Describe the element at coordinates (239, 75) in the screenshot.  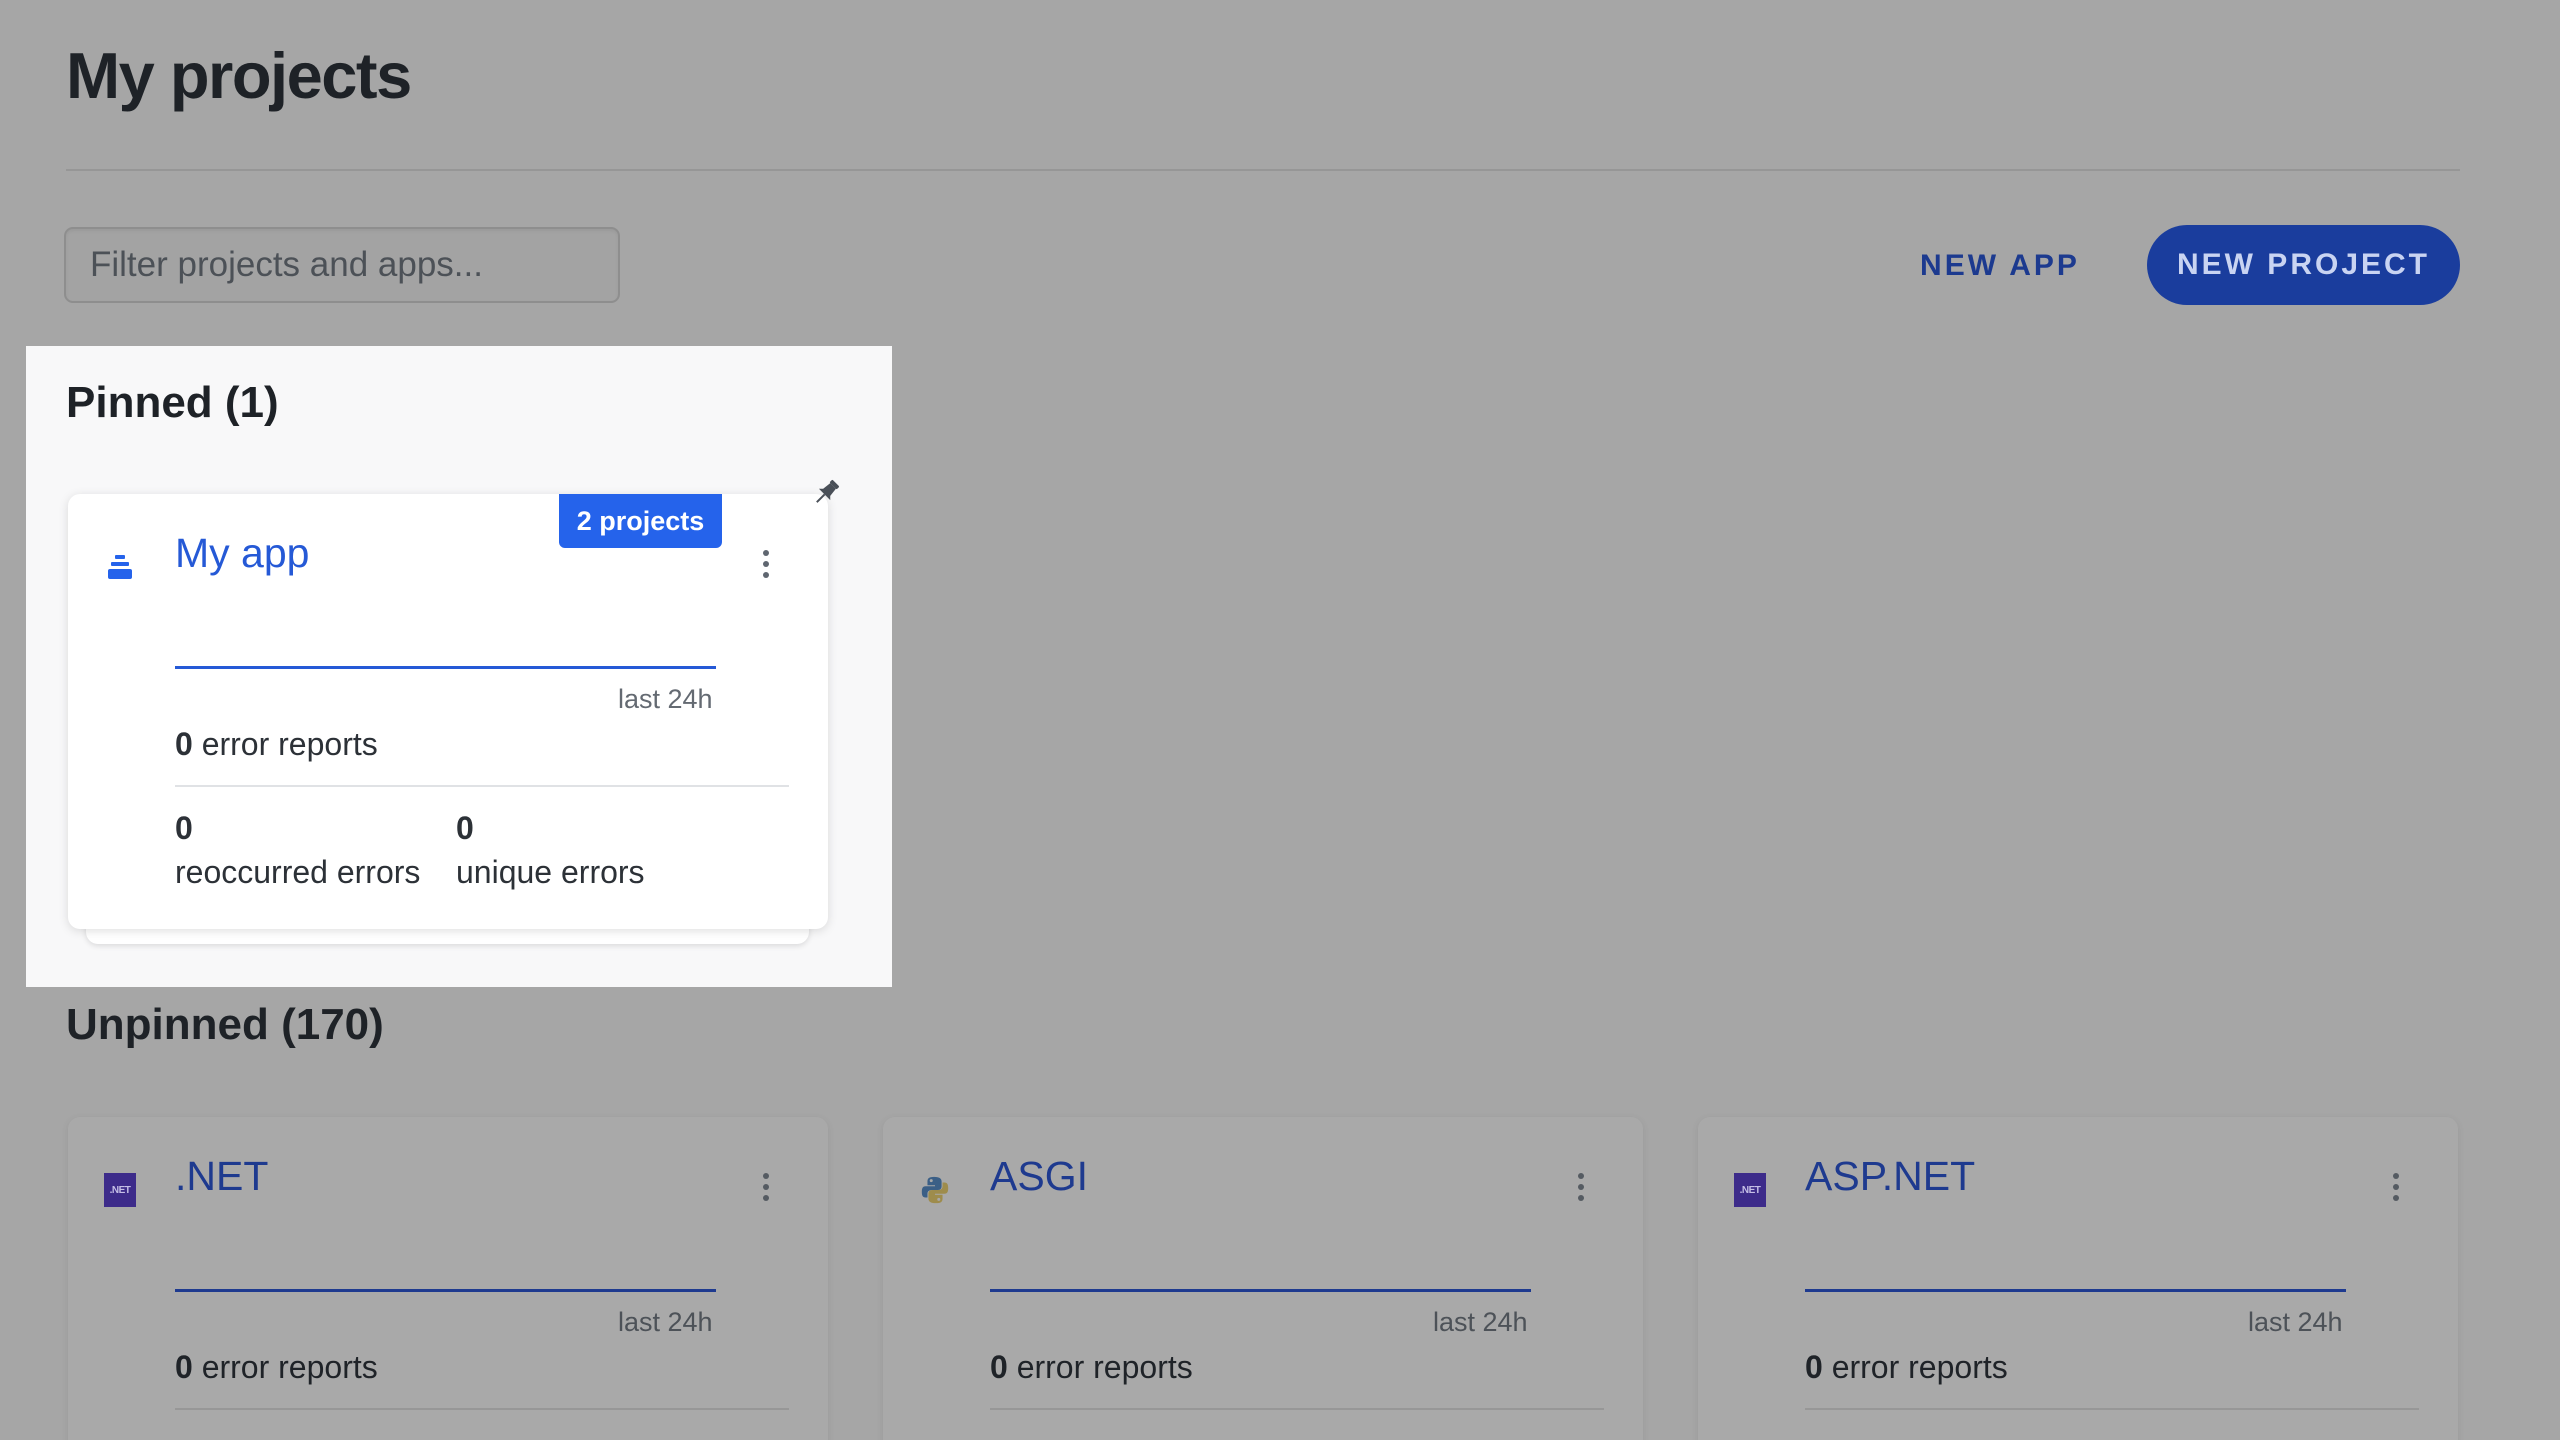
I see `page-title: My projects` at that location.